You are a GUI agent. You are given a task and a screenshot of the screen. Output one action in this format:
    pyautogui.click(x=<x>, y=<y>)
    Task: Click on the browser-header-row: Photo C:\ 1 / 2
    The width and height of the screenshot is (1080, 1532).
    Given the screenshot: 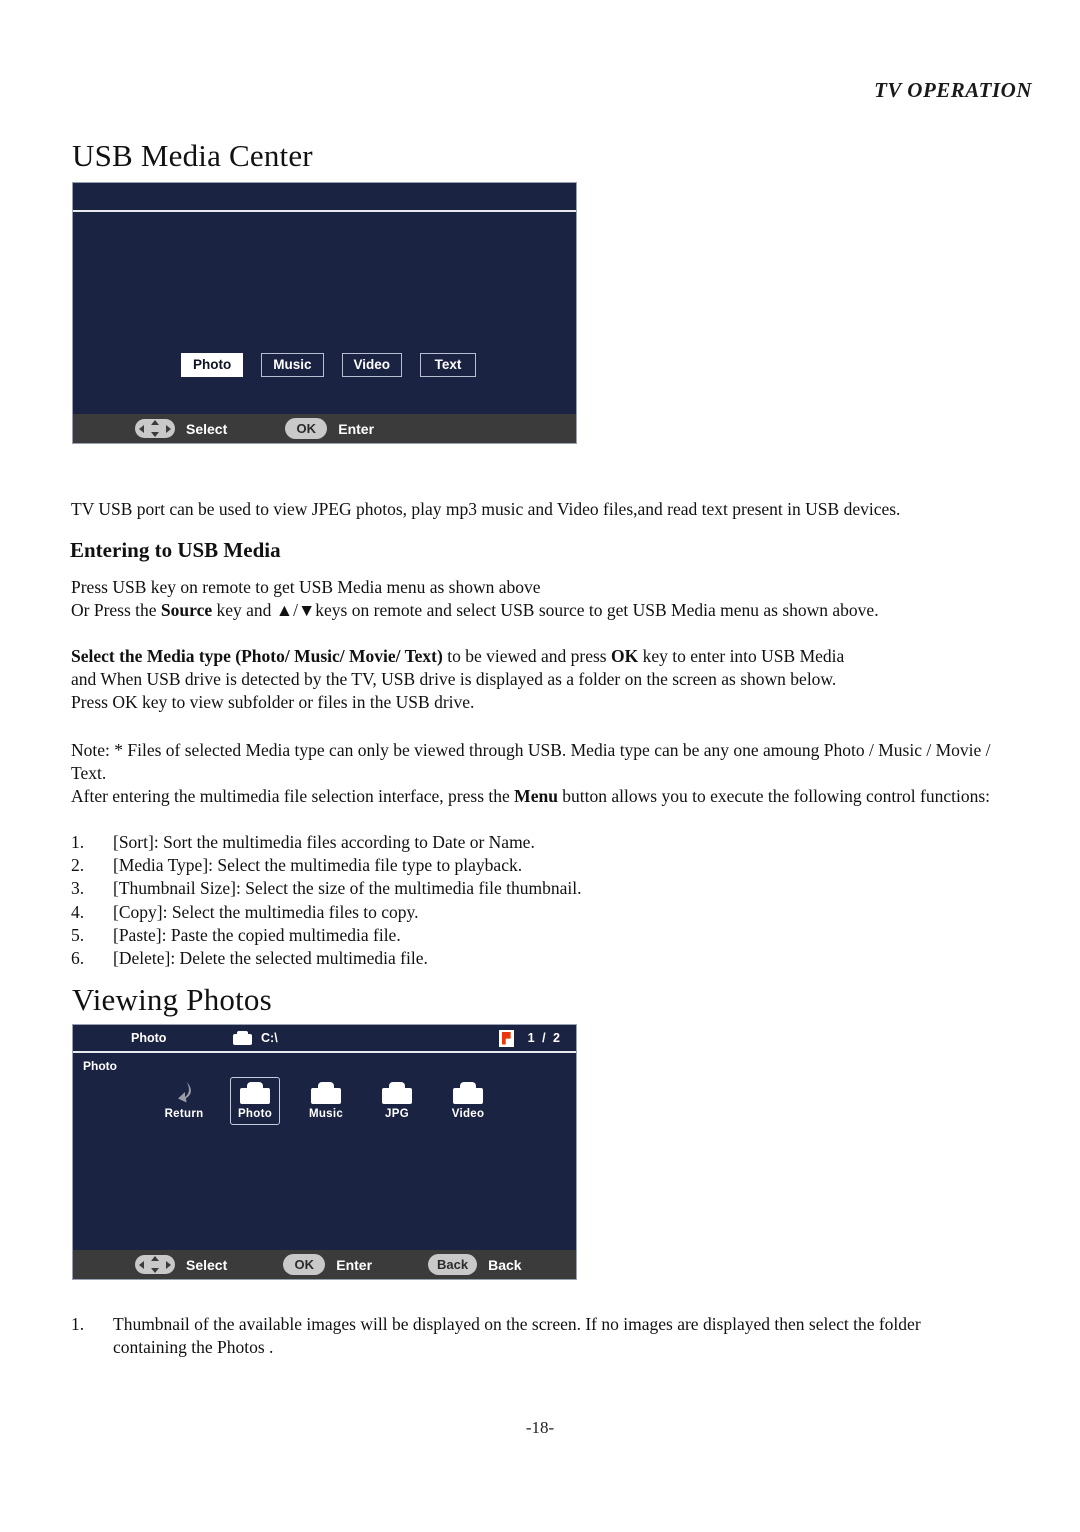 What is the action you would take?
    pyautogui.click(x=324, y=1038)
    